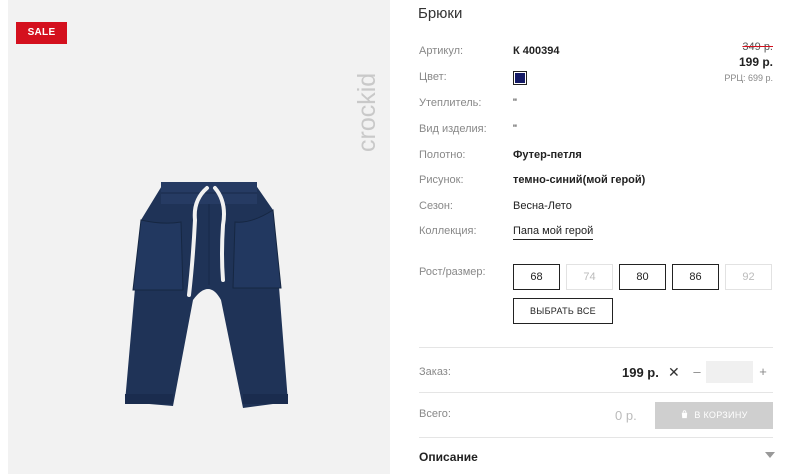  I want to click on attr-value-item-type: ", so click(515, 129).